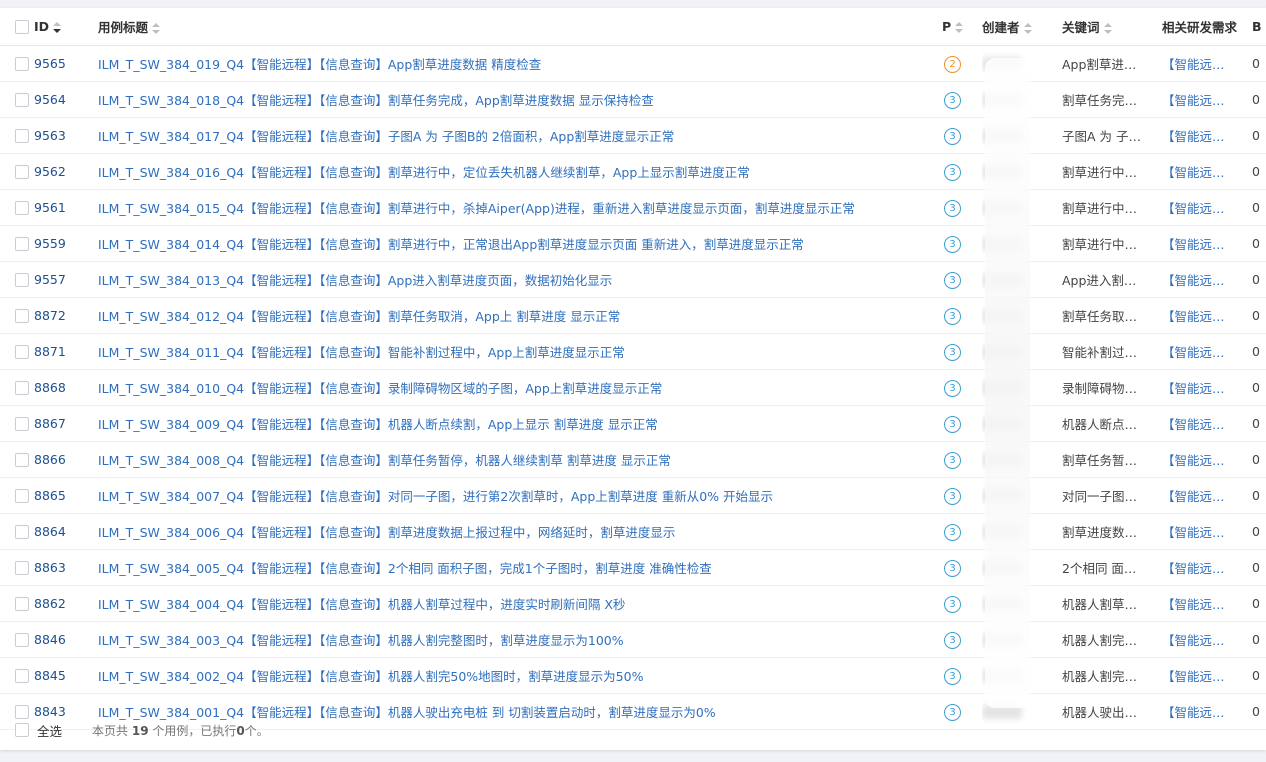 Image resolution: width=1266 pixels, height=762 pixels. I want to click on case-id: 9559, so click(66, 243).